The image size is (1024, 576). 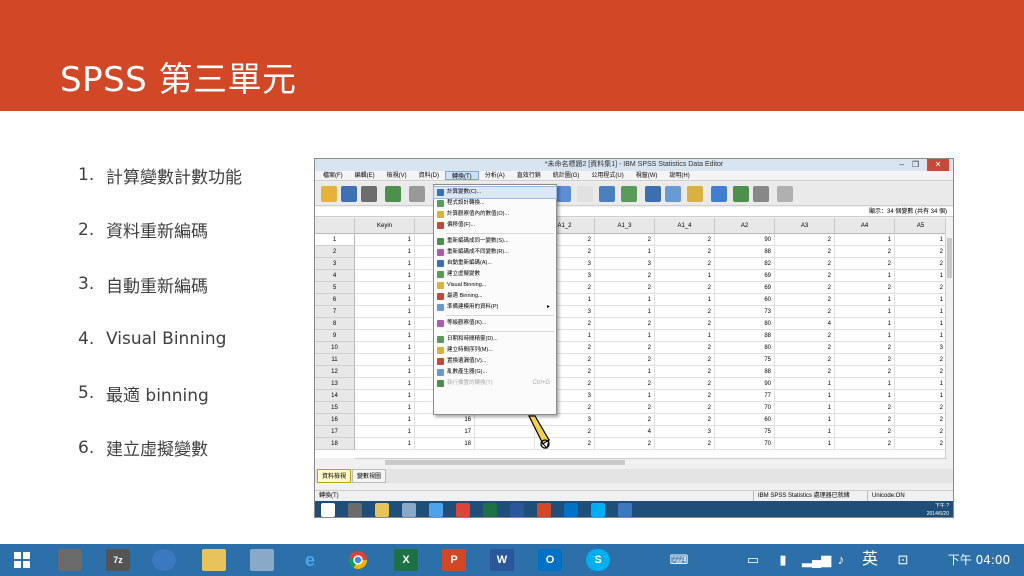 What do you see at coordinates (761, 194) in the screenshot?
I see `select-cases-icon` at bounding box center [761, 194].